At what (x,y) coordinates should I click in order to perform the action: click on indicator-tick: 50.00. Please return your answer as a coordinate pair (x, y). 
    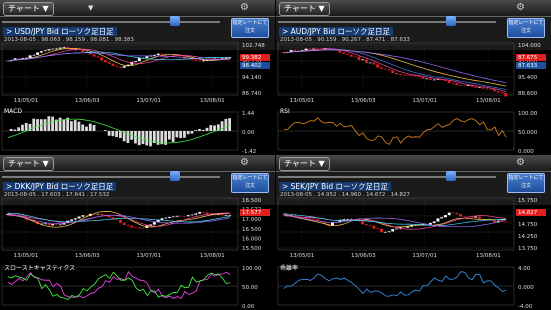
    Looking at the image, I should click on (250, 288).